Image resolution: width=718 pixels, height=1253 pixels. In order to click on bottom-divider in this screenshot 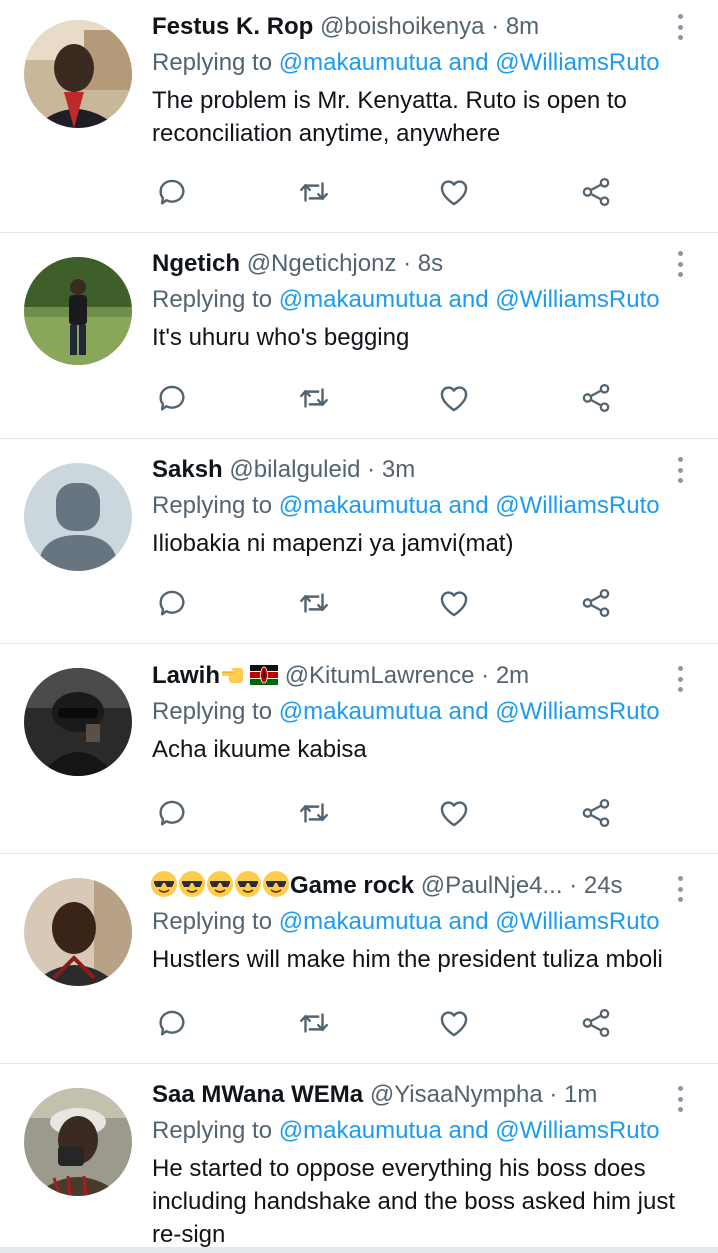, I will do `click(359, 1250)`.